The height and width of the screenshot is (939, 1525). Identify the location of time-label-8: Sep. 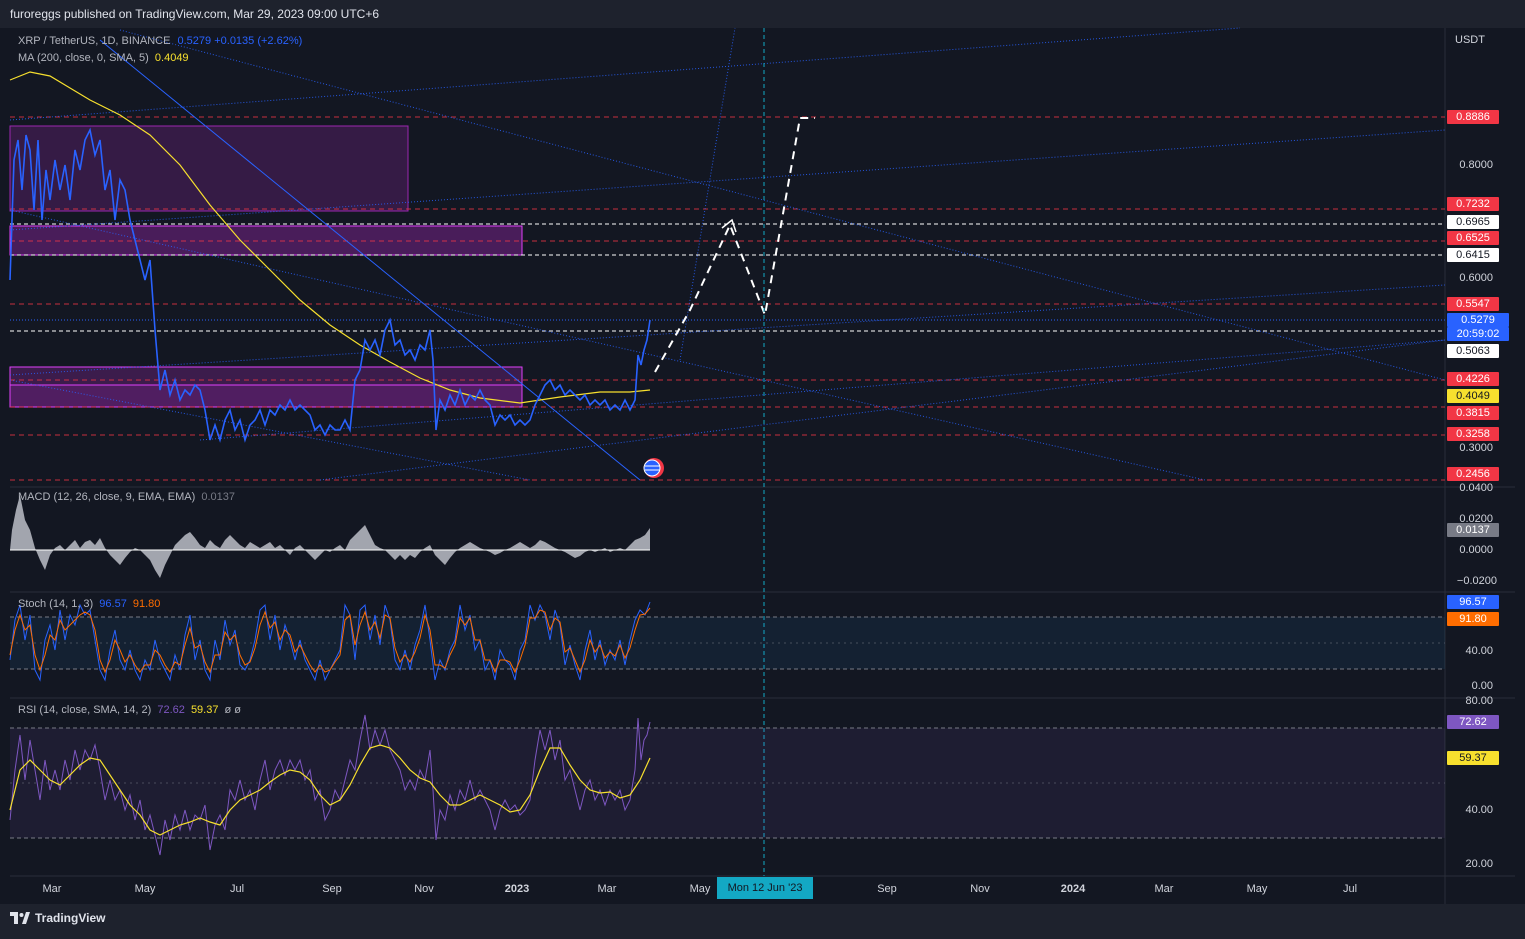
(887, 889).